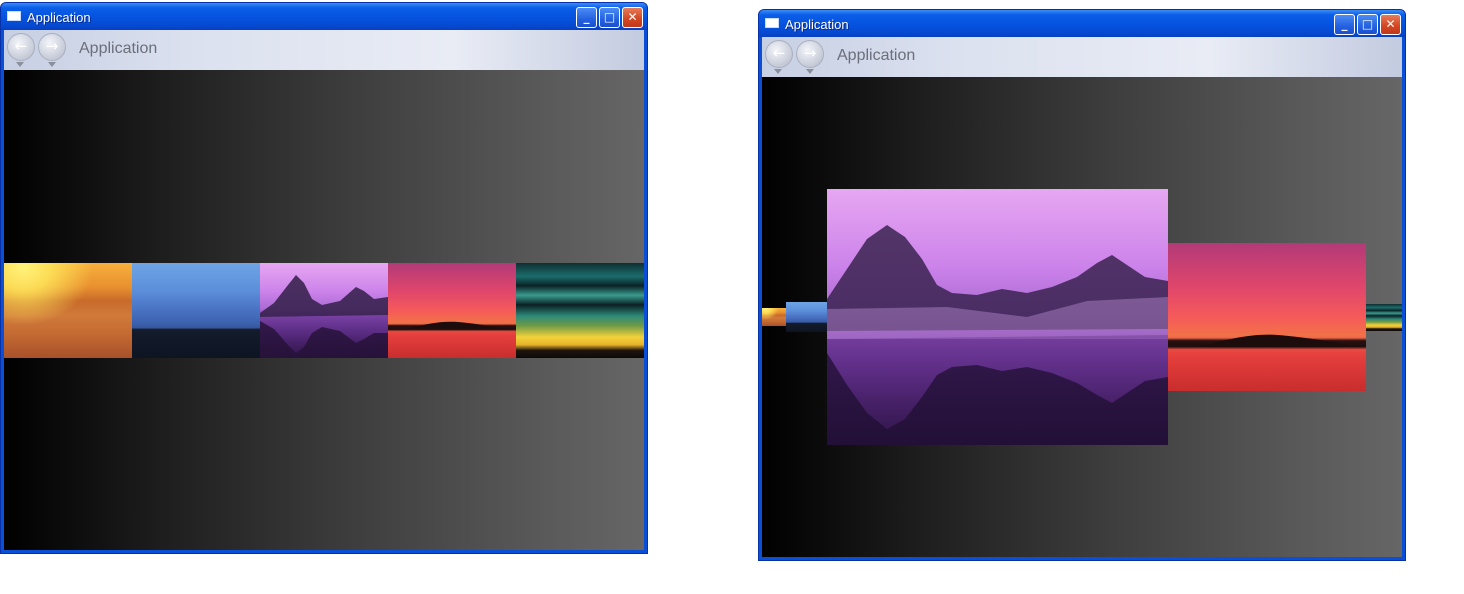 The height and width of the screenshot is (594, 1464). I want to click on picture-purple-mountain-lake-selected, so click(997, 317).